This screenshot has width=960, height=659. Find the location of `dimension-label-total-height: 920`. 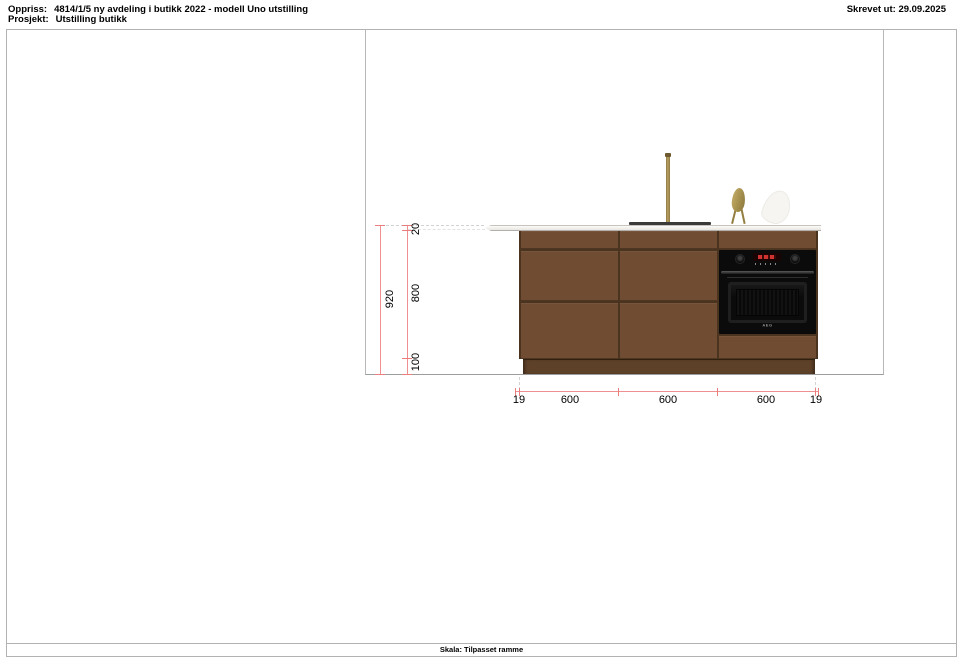

dimension-label-total-height: 920 is located at coordinates (390, 299).